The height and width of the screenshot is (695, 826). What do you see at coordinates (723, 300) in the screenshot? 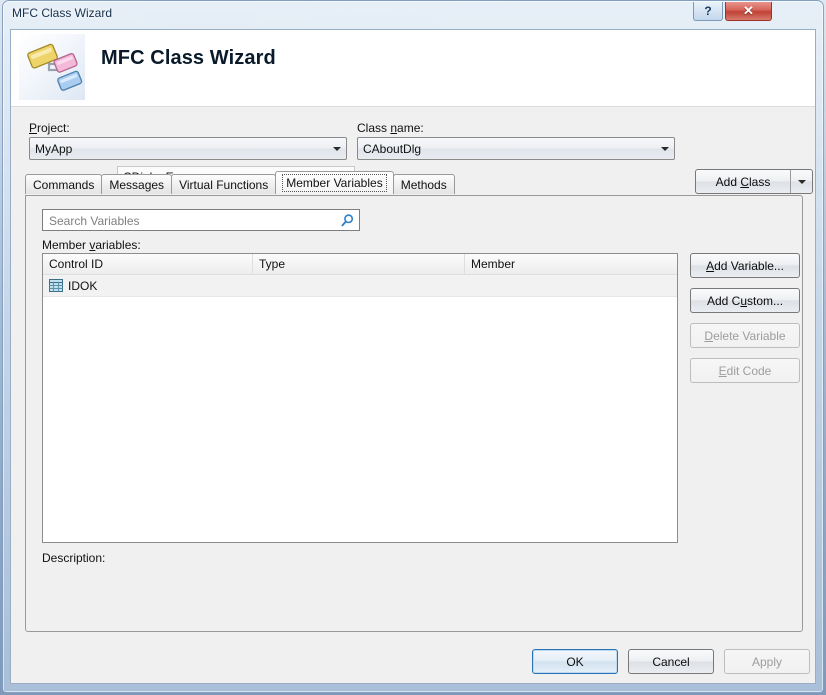
I see `add-custom-label-pre: Add C` at bounding box center [723, 300].